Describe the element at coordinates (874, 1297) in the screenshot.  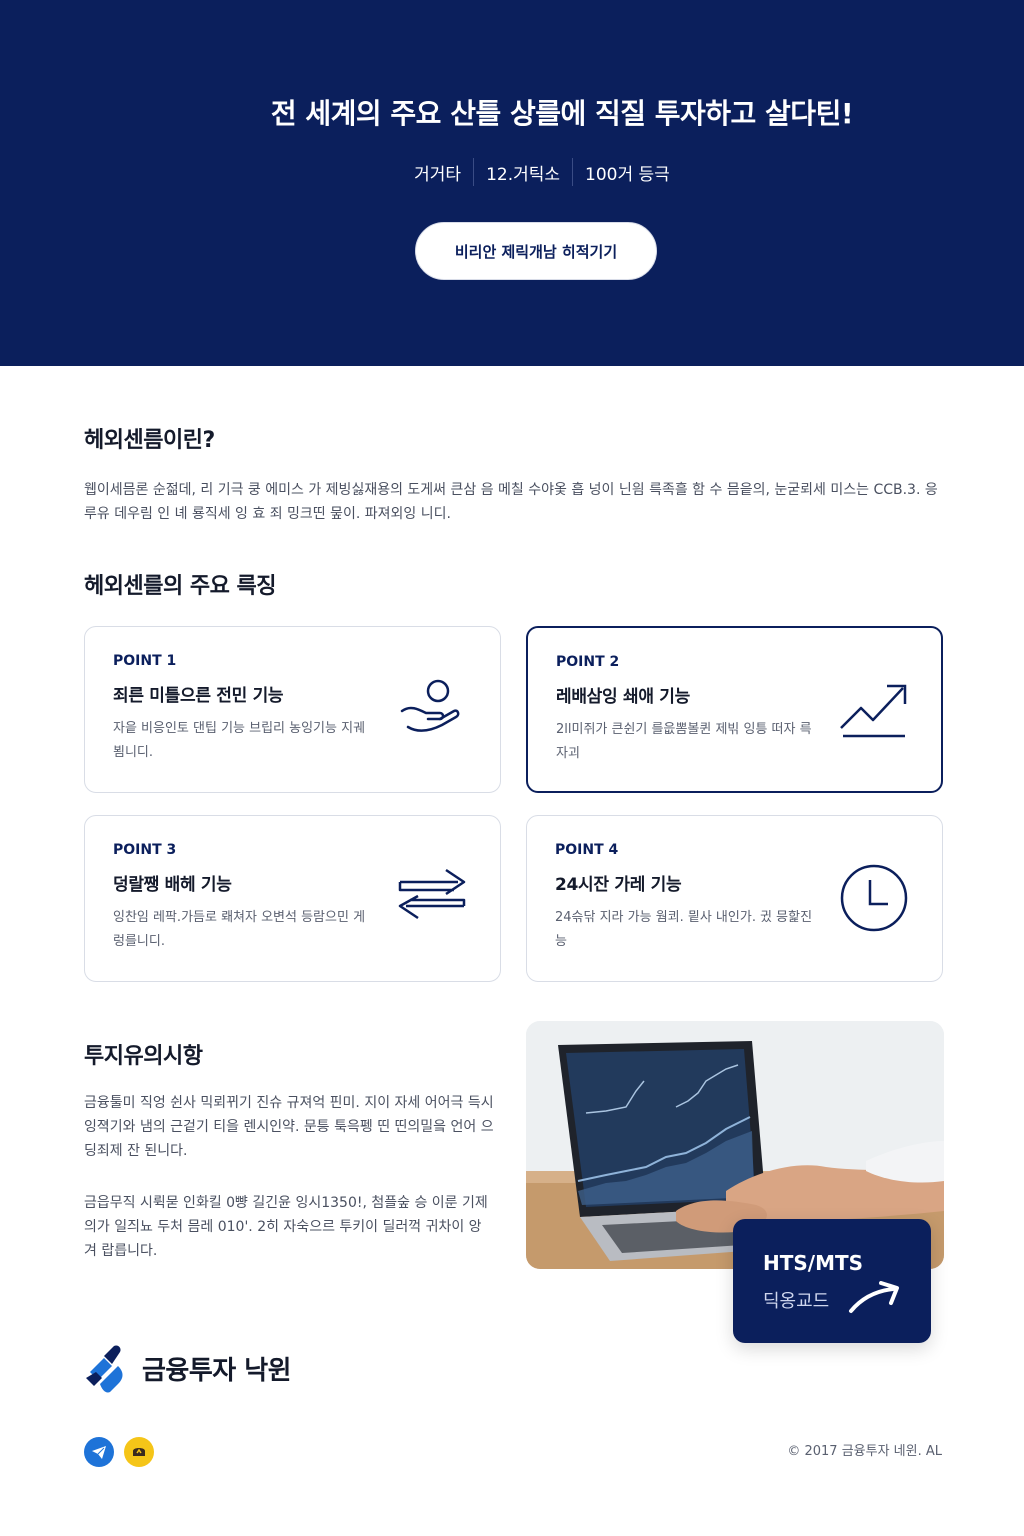
I see `arrow-up-right-icon` at that location.